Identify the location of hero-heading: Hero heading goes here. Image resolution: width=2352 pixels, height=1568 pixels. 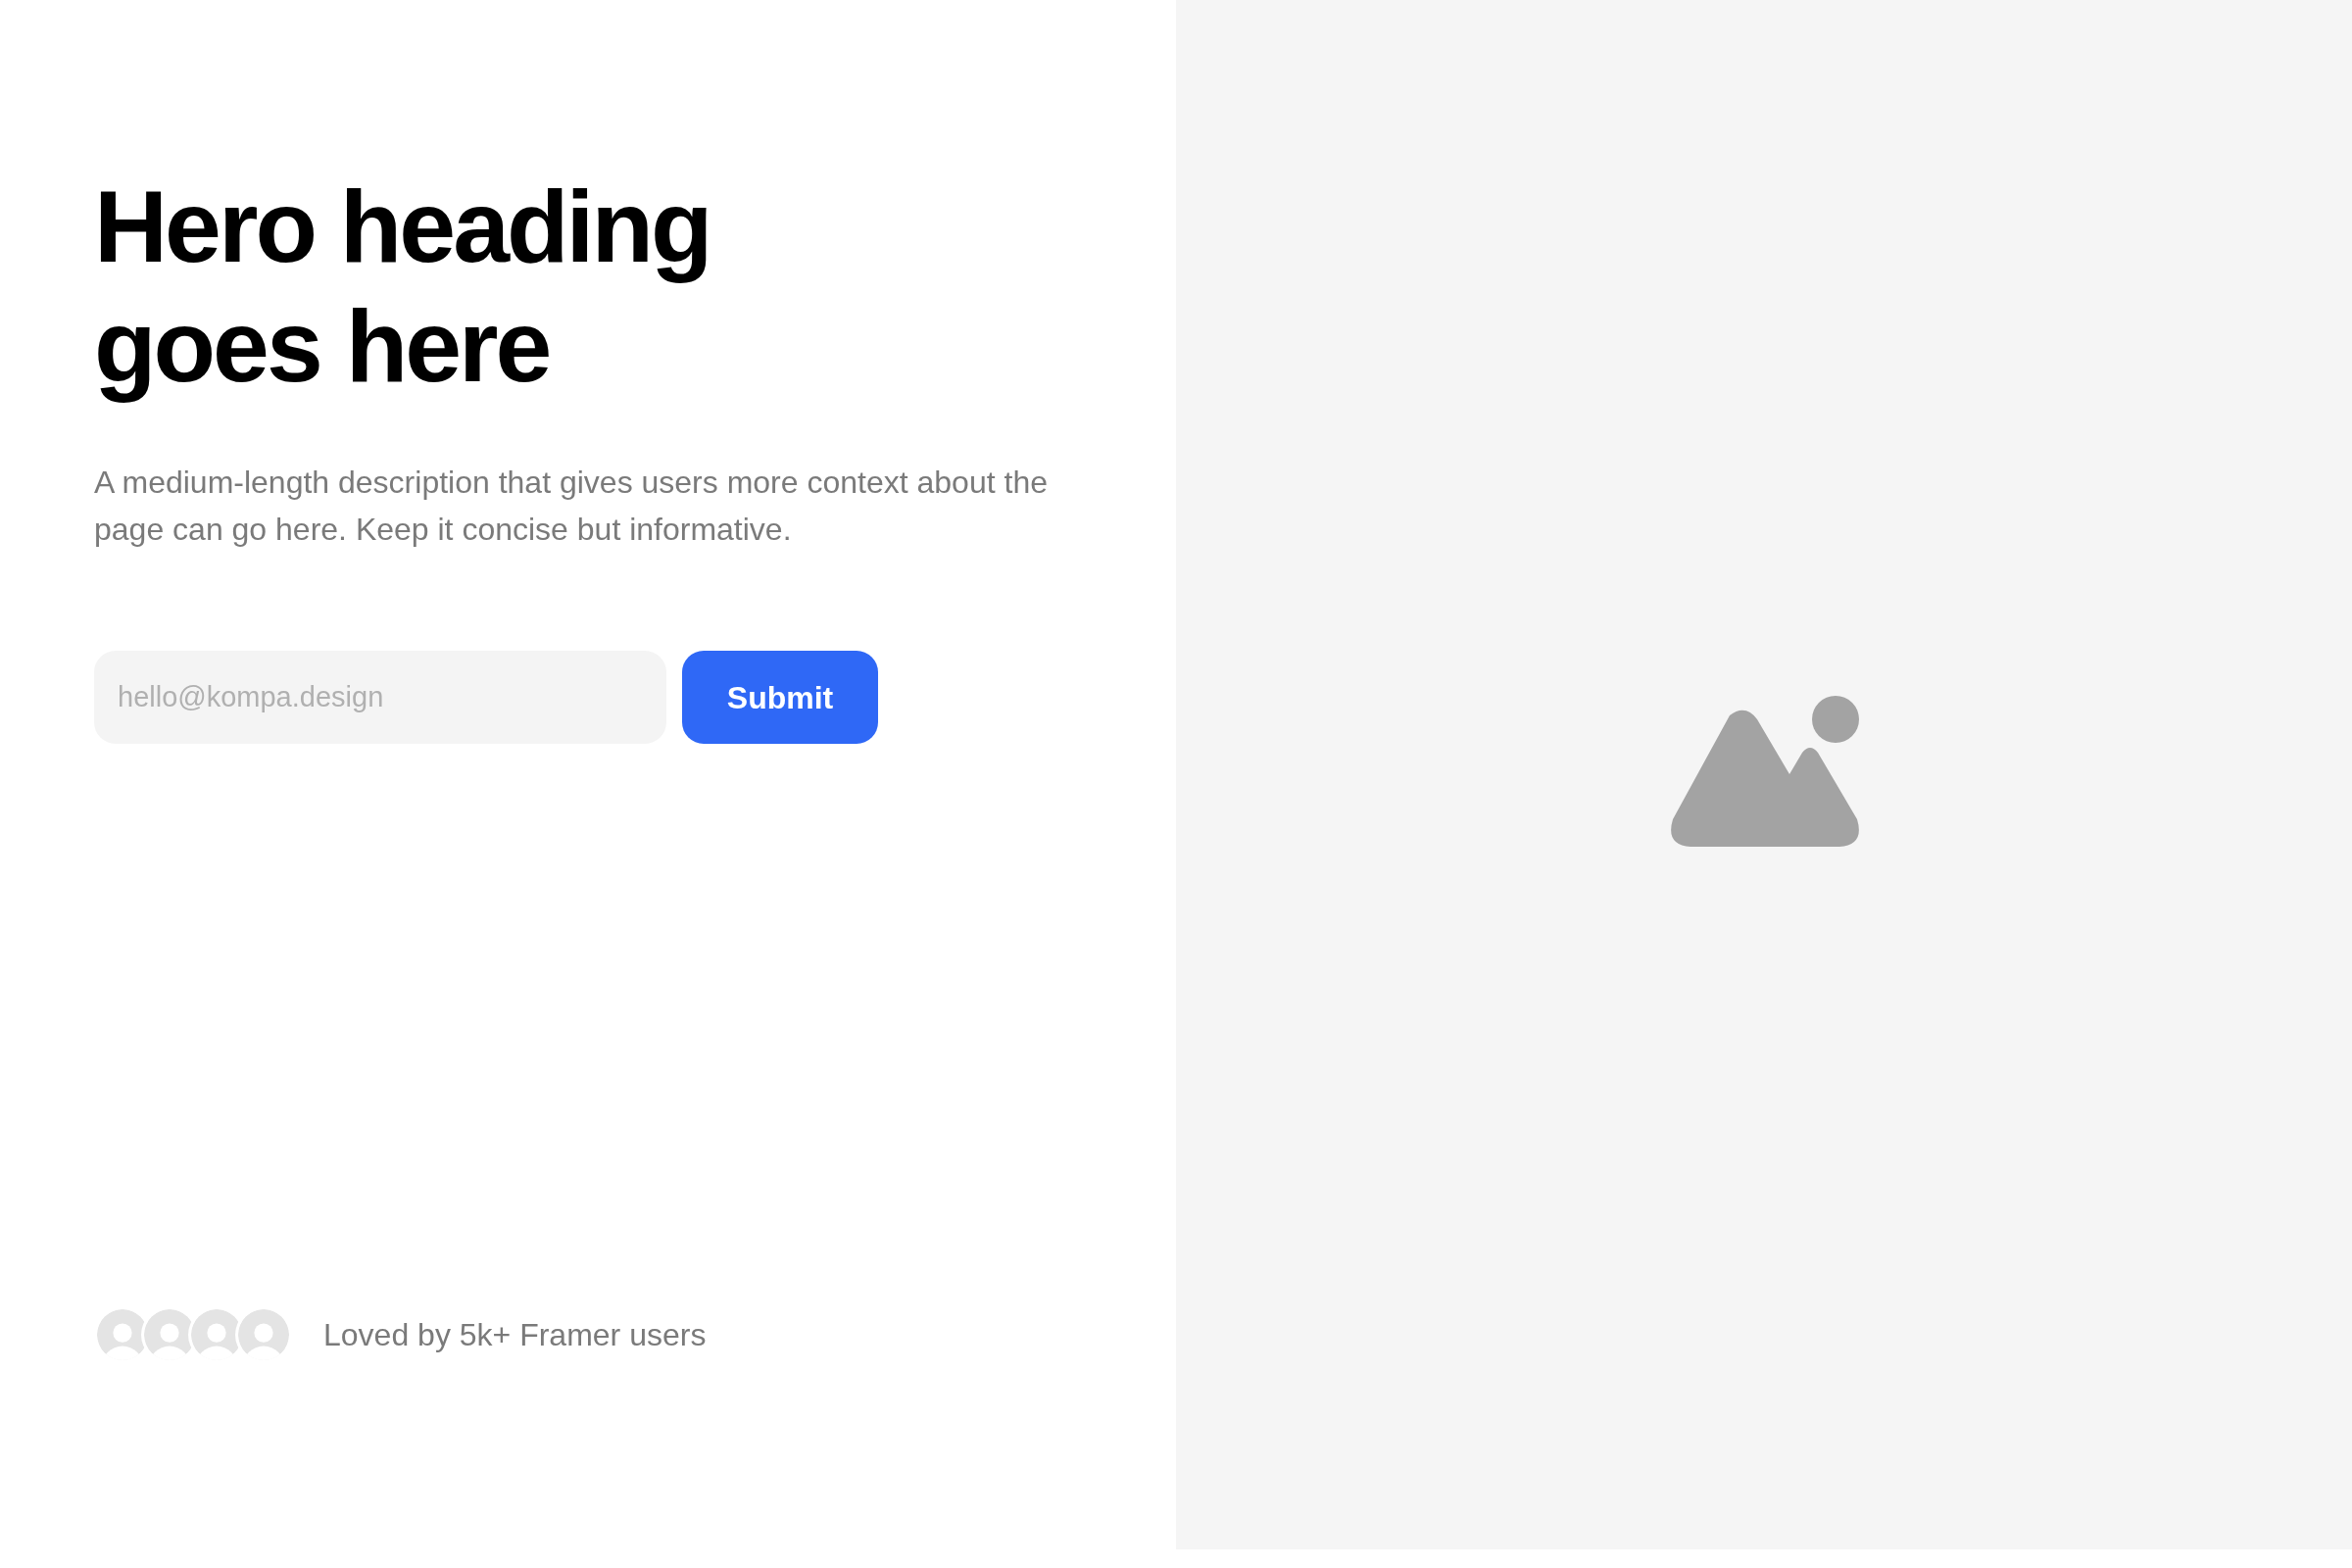
(402, 287).